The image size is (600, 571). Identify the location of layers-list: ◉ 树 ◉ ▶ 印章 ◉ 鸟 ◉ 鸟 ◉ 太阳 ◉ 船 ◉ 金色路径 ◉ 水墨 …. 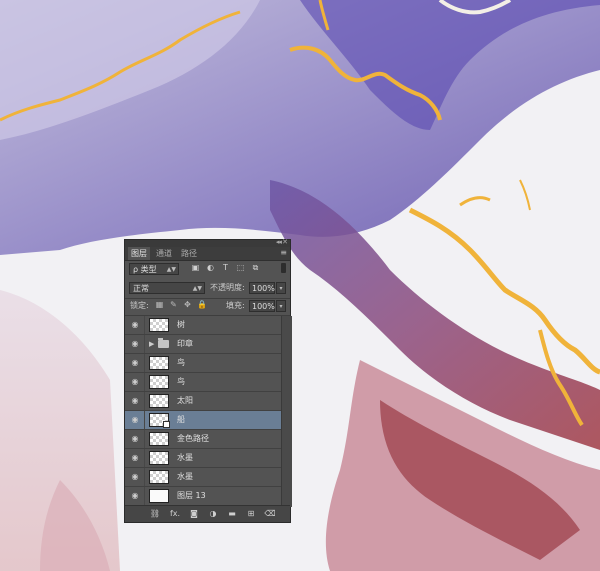
(203, 411).